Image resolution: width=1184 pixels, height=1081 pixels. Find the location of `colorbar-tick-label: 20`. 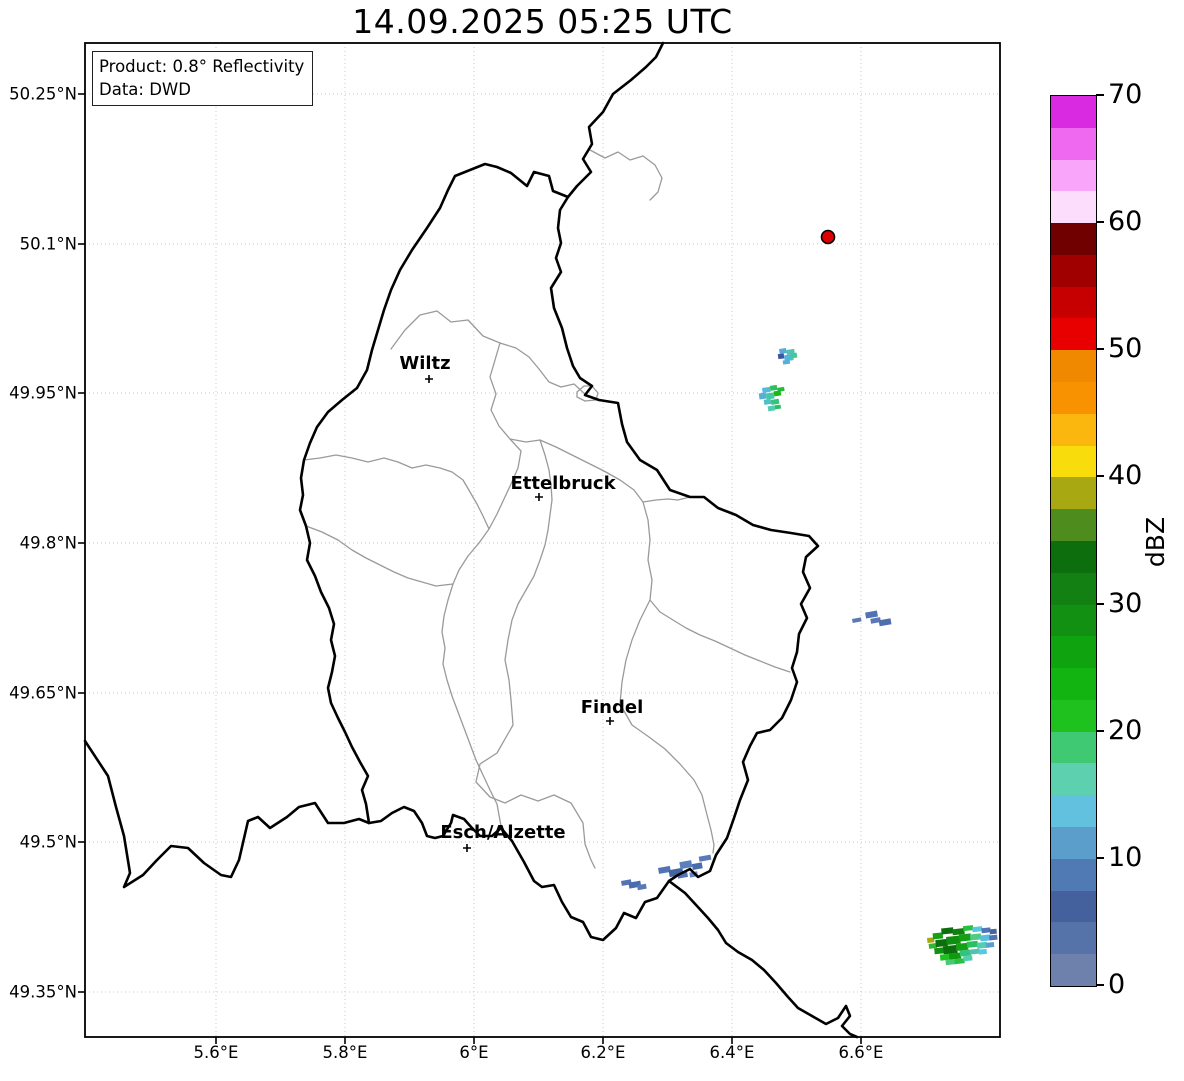

colorbar-tick-label: 20 is located at coordinates (1125, 730).